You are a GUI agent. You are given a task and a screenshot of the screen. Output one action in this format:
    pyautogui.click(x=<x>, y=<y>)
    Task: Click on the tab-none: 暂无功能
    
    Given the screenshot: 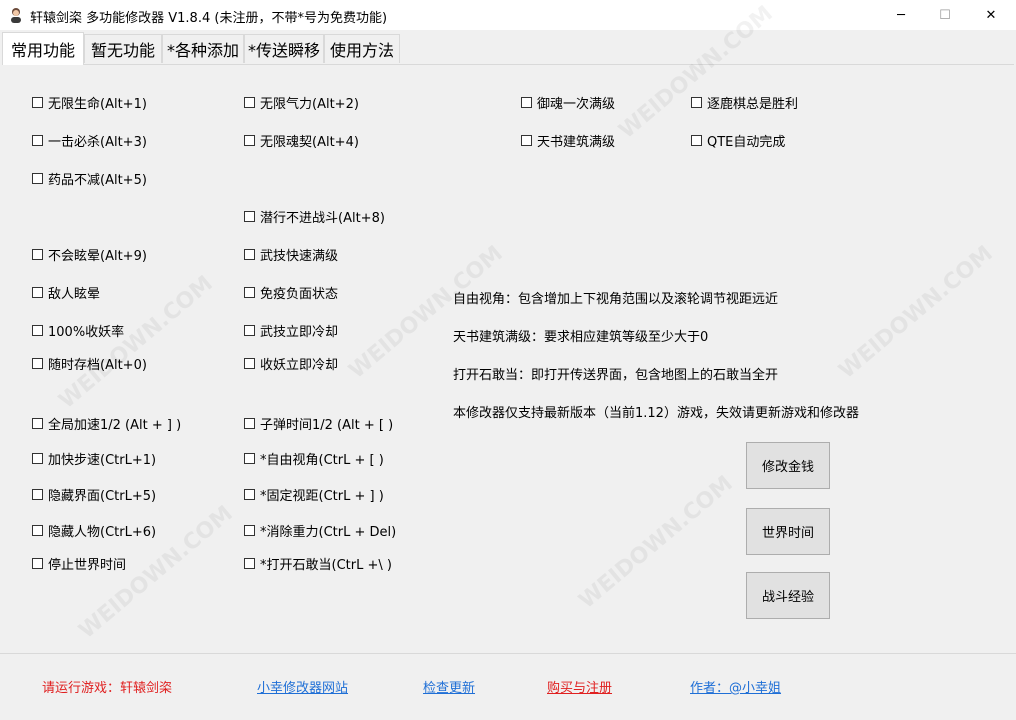 What is the action you would take?
    pyautogui.click(x=123, y=48)
    